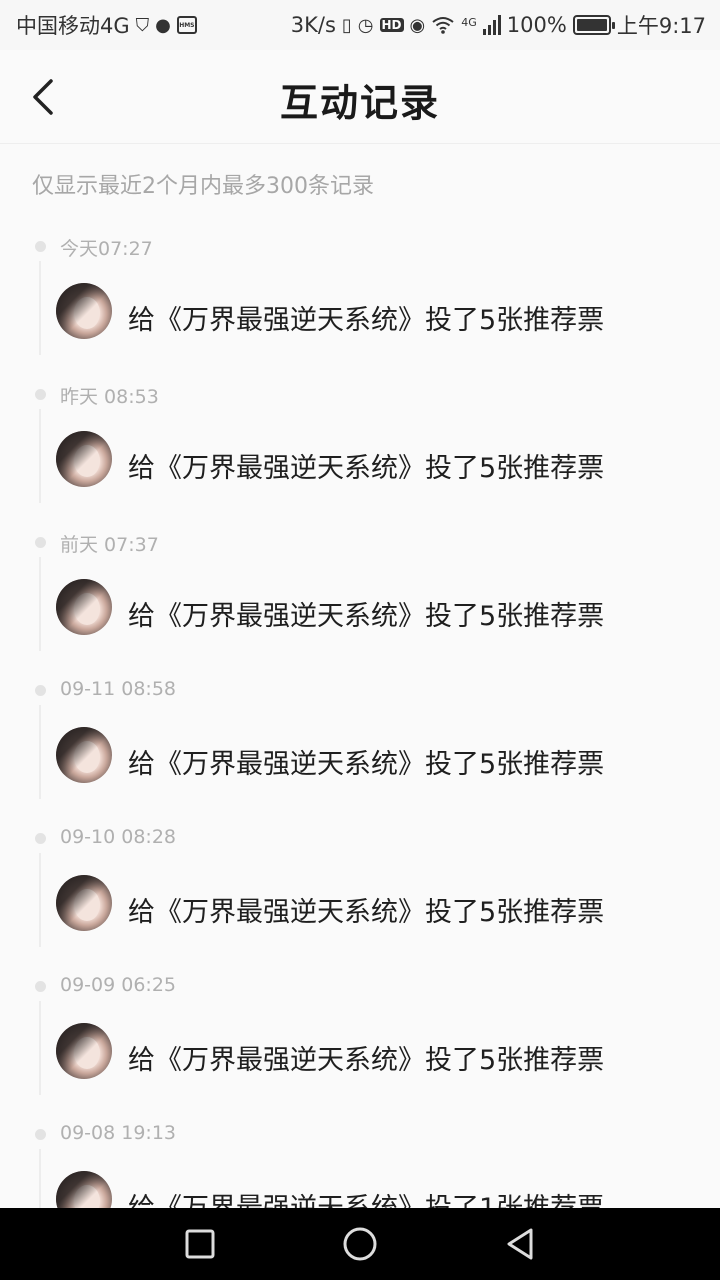  I want to click on hd-icon: HD, so click(391, 25).